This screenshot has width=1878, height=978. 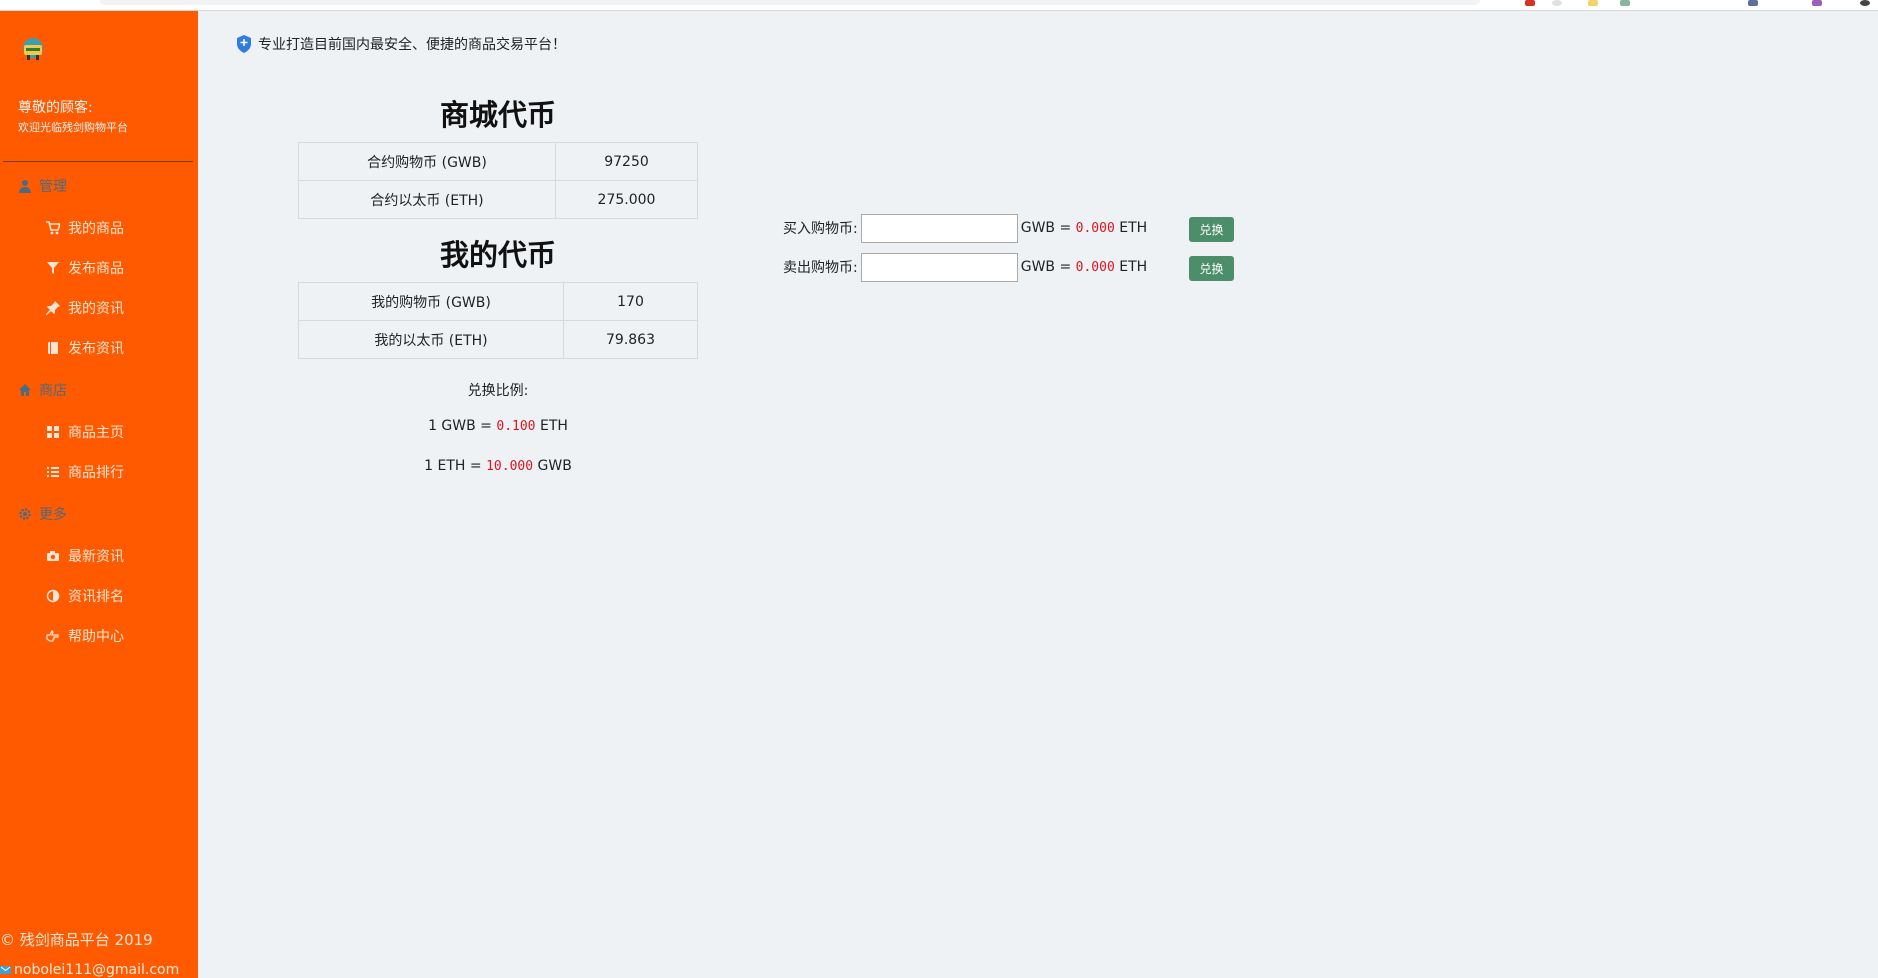 I want to click on sidebar-group-shop: 商店, so click(x=42, y=390).